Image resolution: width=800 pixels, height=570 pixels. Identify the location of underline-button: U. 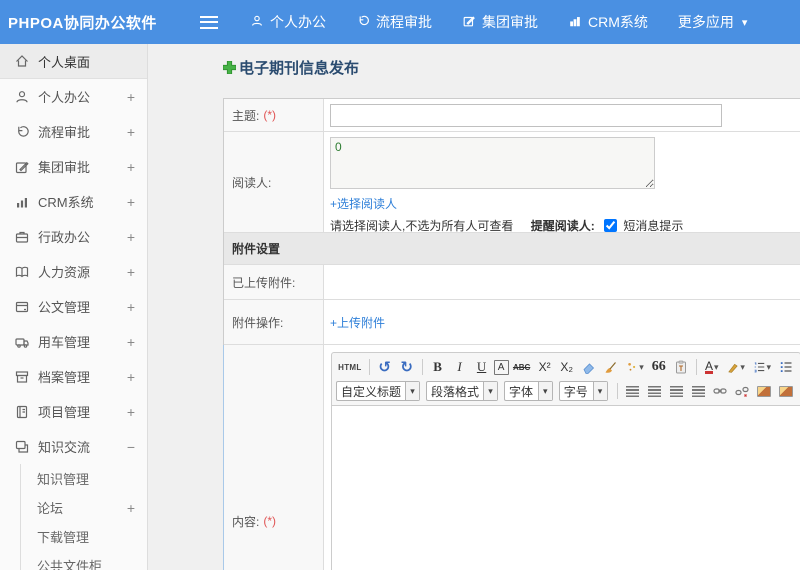
(482, 367).